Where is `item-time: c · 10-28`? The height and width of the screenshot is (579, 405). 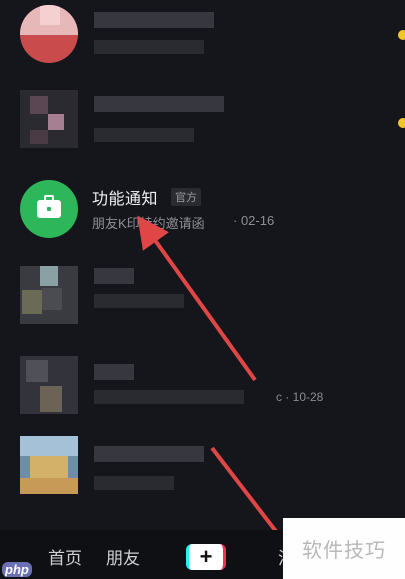
item-time: c · 10-28 is located at coordinates (300, 397).